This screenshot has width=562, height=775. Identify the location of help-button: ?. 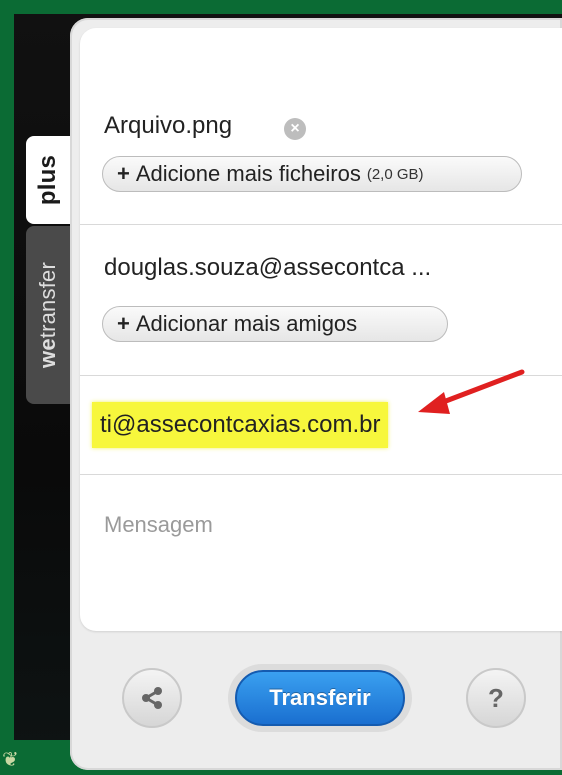
(496, 698).